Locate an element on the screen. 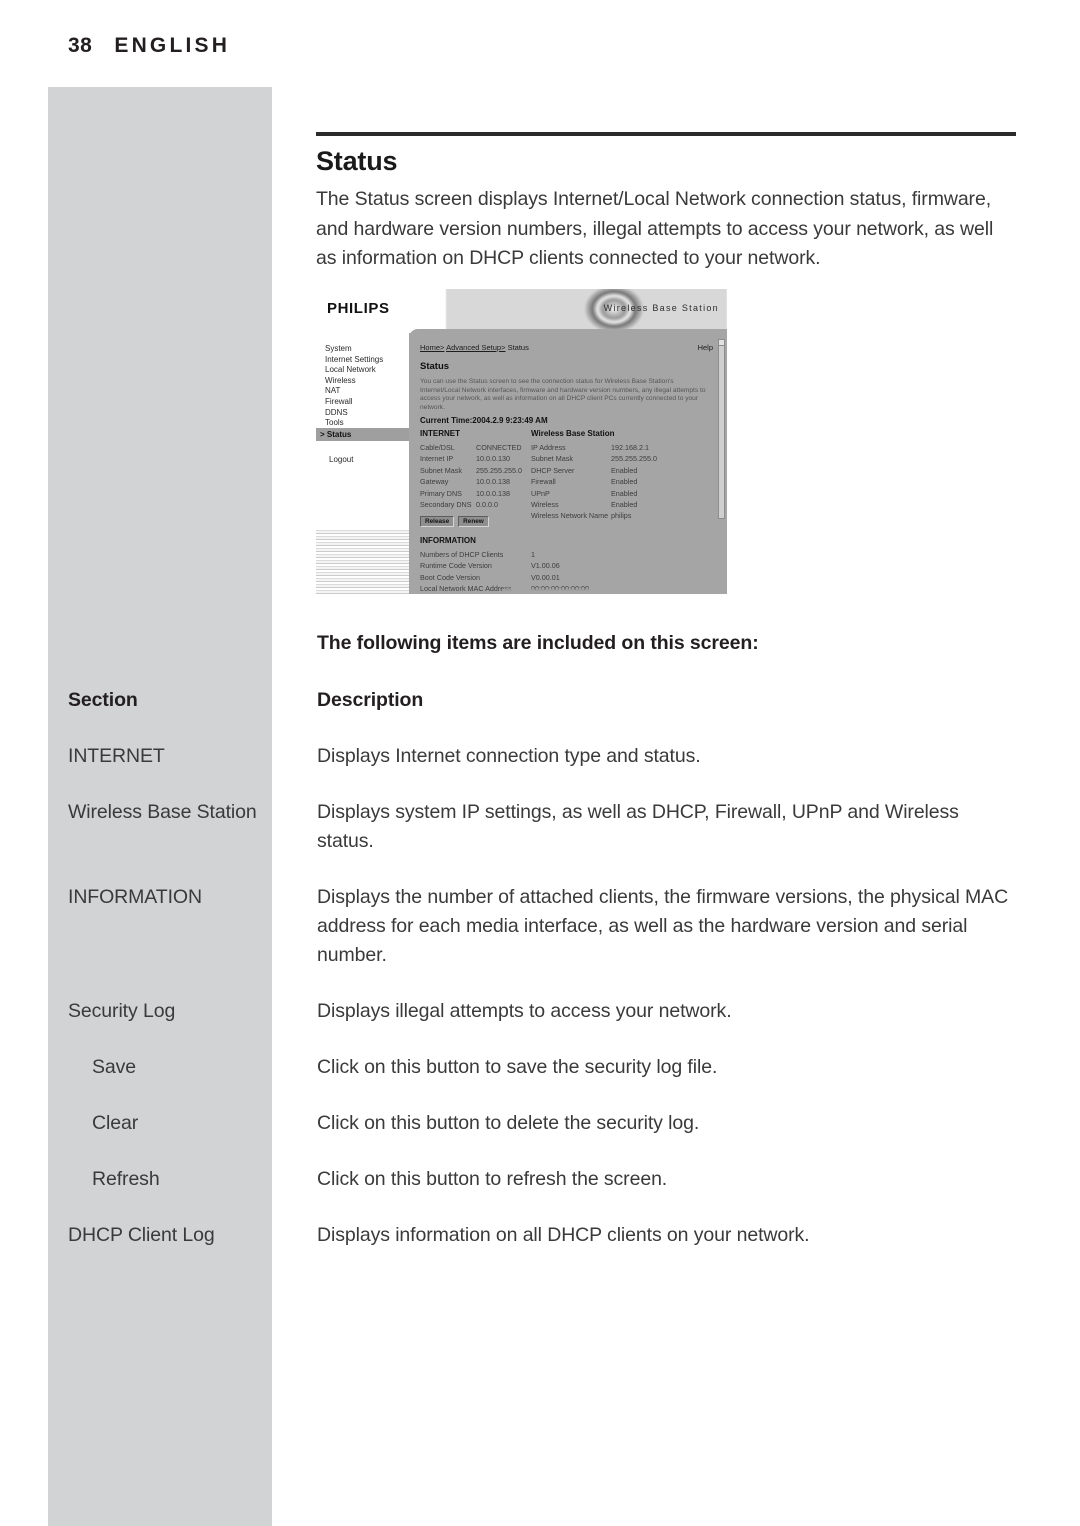 This screenshot has width=1080, height=1526. field-value: V0.00.01 is located at coordinates (545, 577).